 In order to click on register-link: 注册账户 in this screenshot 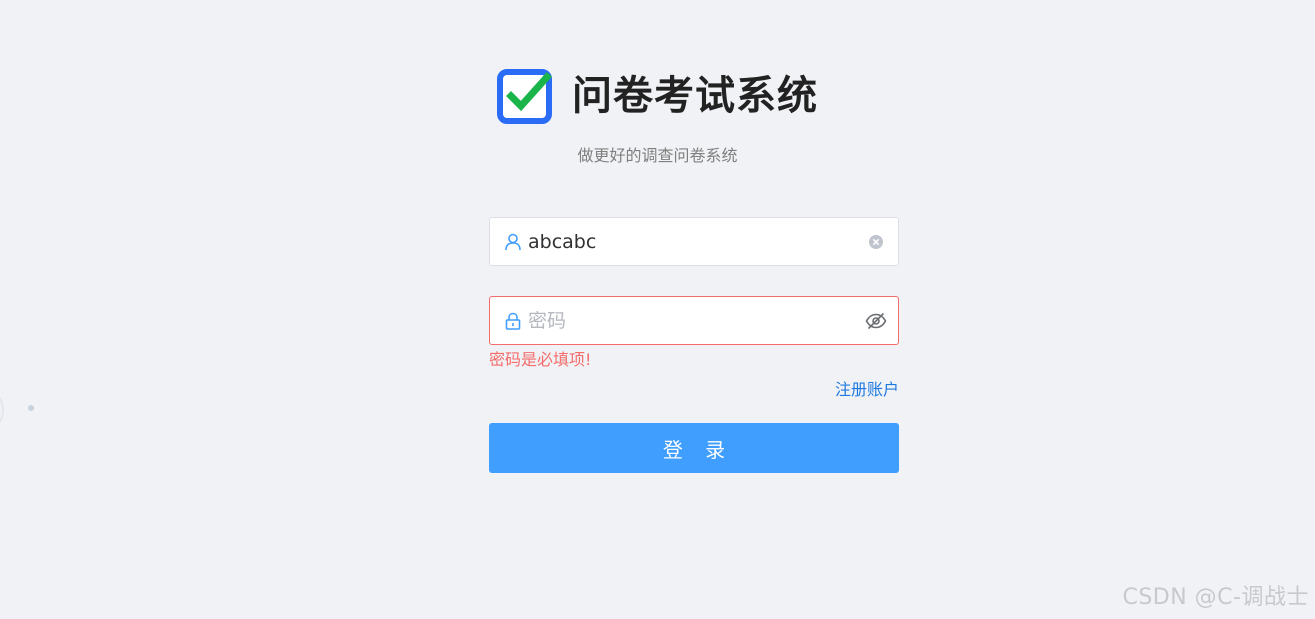, I will do `click(867, 389)`.